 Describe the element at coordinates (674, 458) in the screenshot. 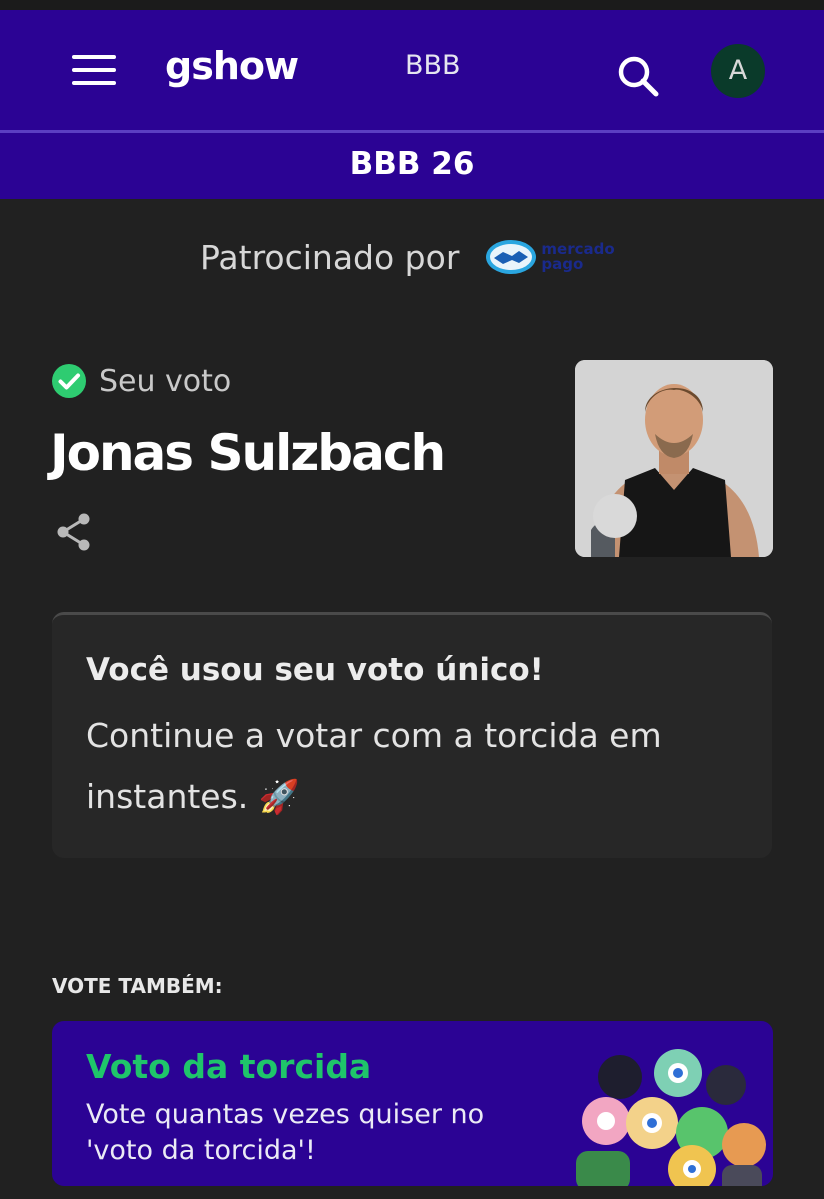

I see `candidate-photo` at that location.